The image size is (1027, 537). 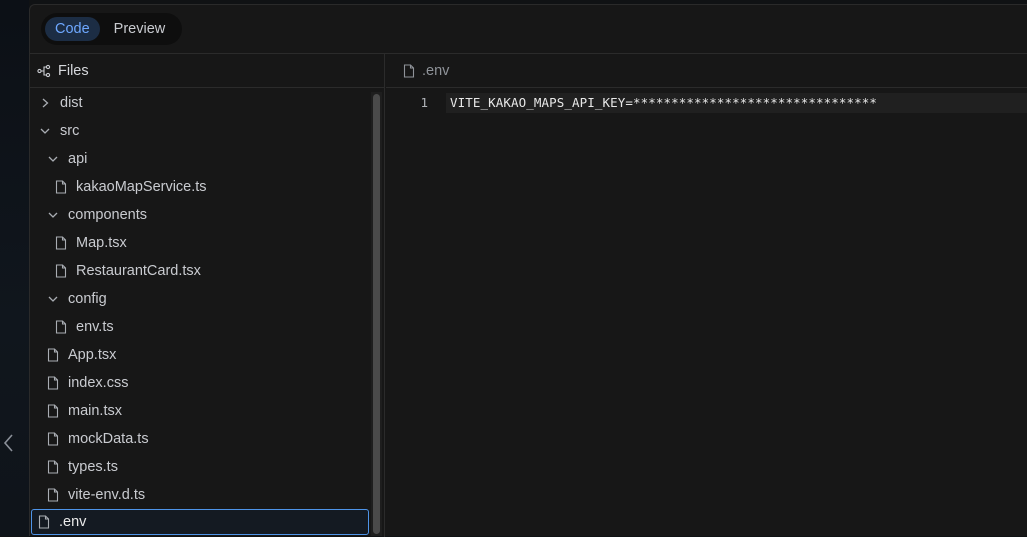 What do you see at coordinates (200, 467) in the screenshot?
I see `tree-file: types.ts` at bounding box center [200, 467].